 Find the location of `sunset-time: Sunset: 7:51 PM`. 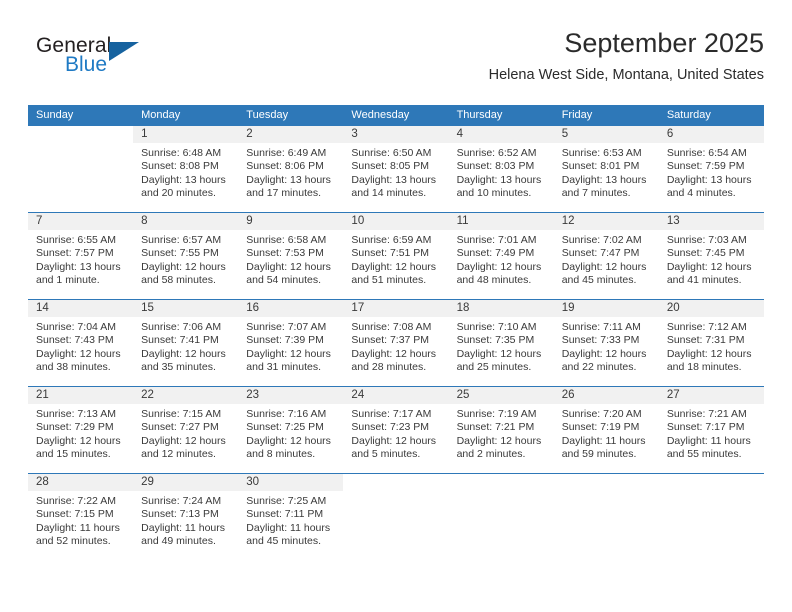

sunset-time: Sunset: 7:51 PM is located at coordinates (390, 253).